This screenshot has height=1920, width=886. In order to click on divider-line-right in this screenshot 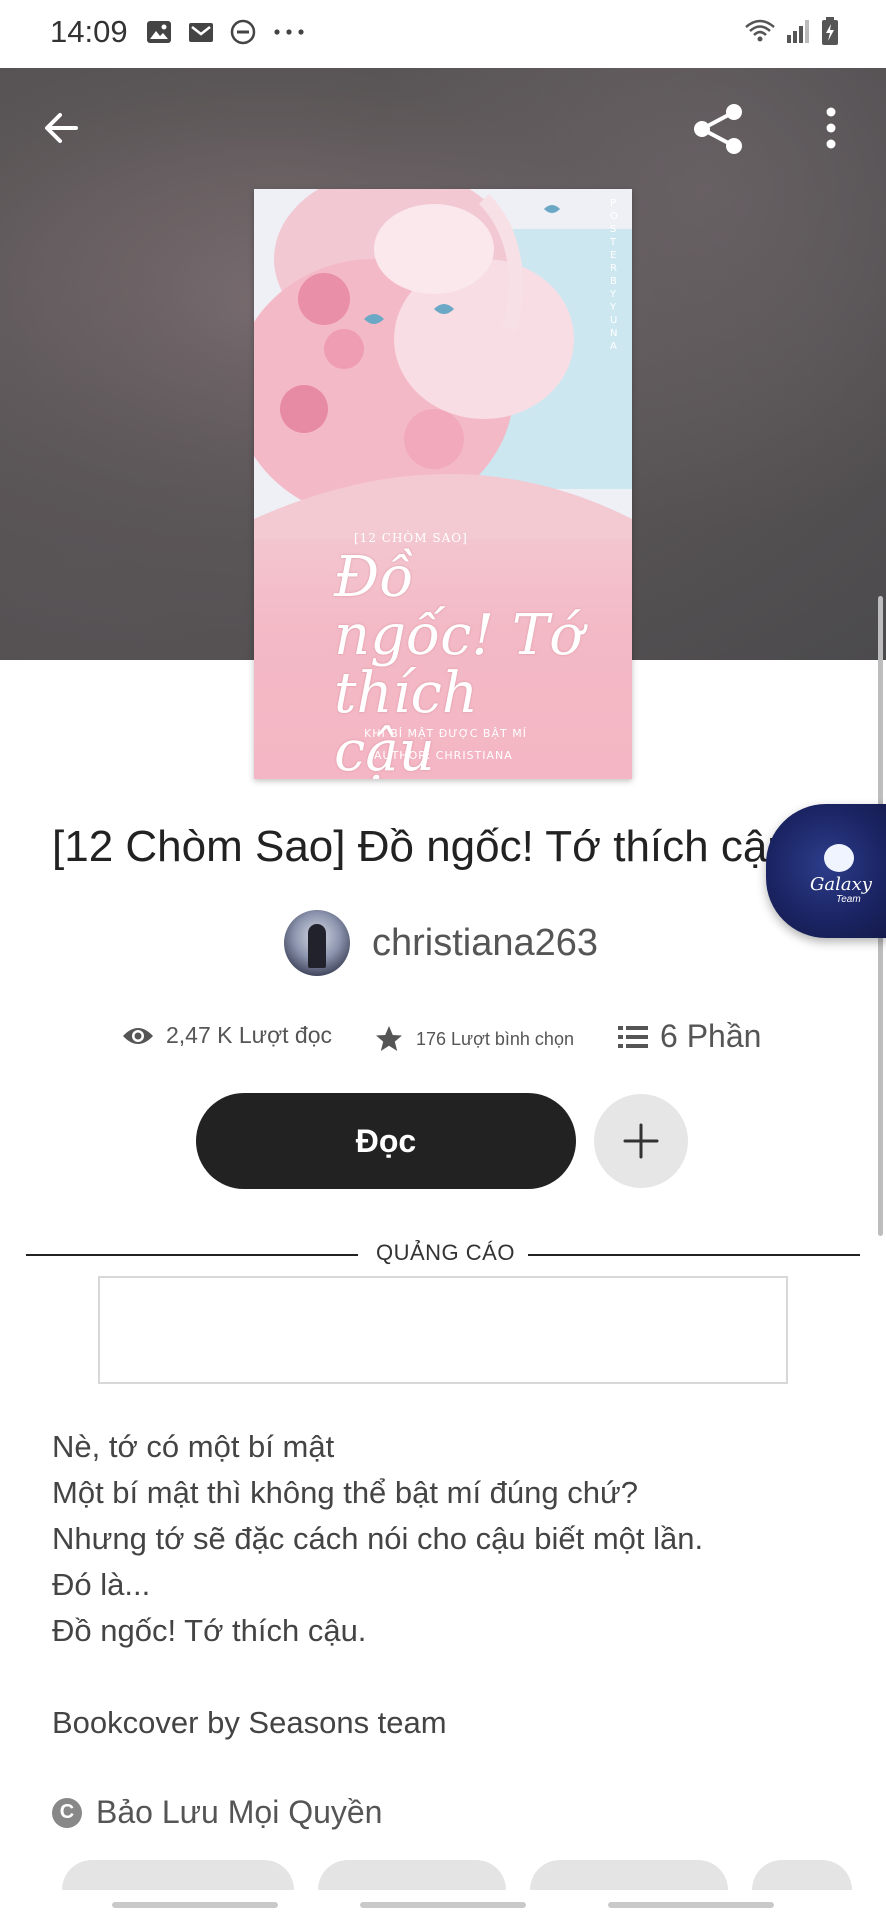, I will do `click(694, 1255)`.